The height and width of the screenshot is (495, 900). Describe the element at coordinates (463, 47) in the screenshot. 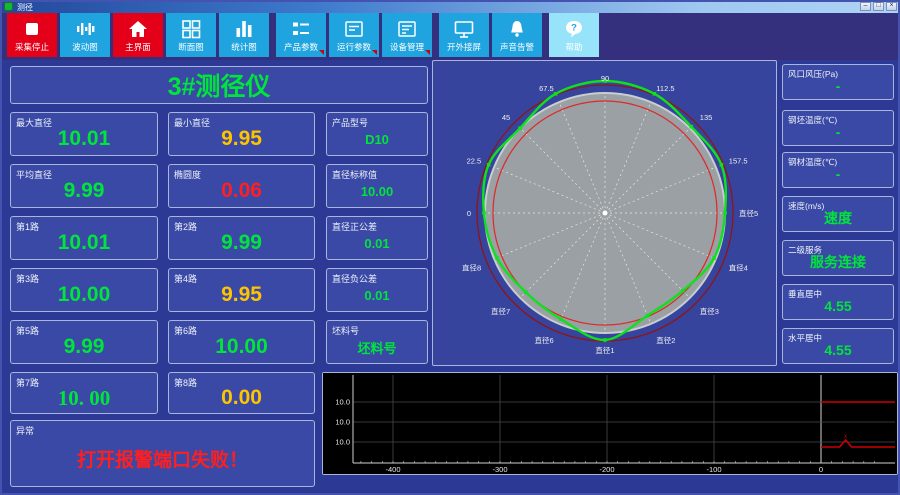

I see `toolbar-button-label: 开外接屏` at that location.